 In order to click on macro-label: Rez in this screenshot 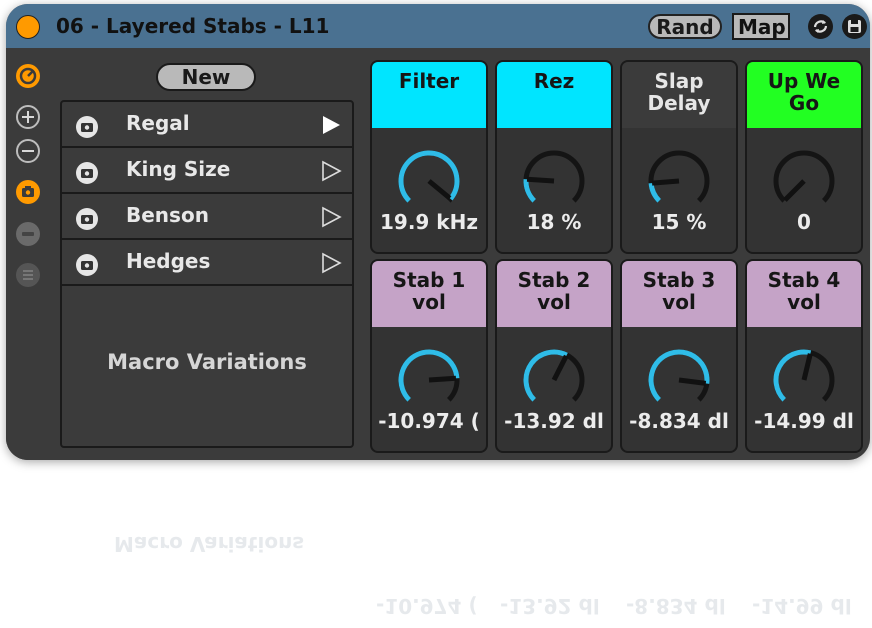, I will do `click(554, 95)`.